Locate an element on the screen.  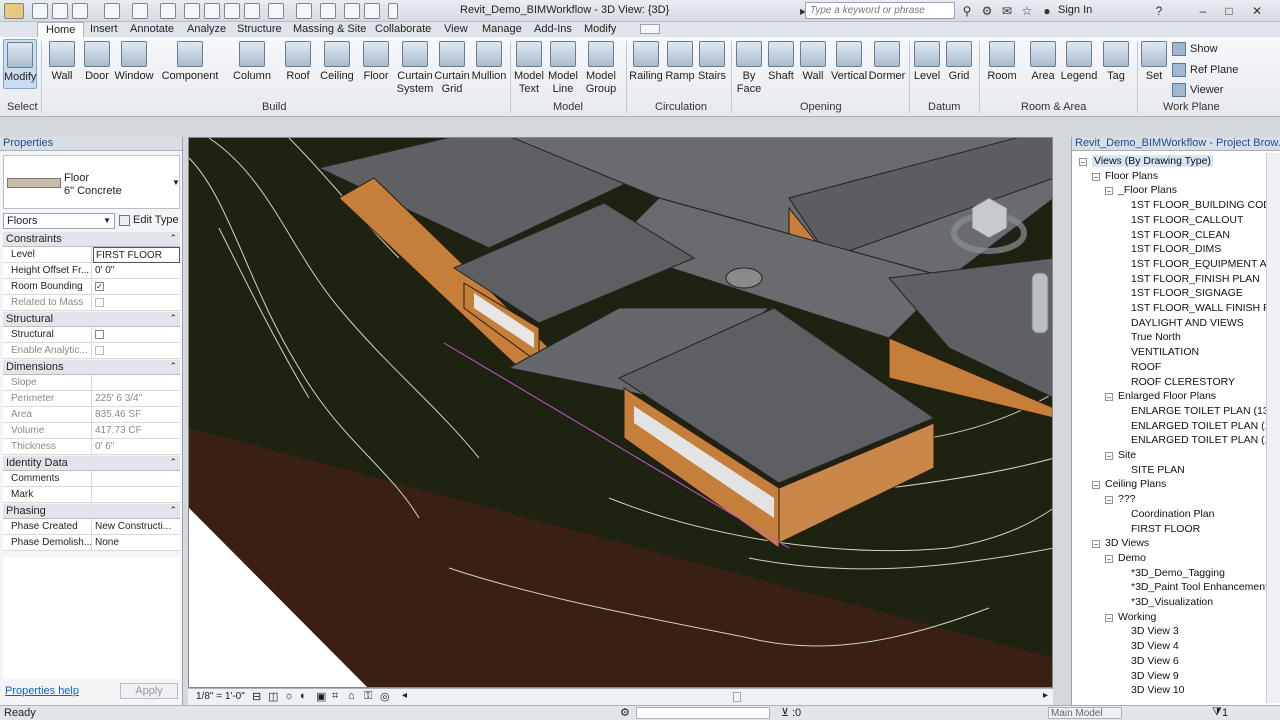
group-phasing: Phasing ⌃ is located at coordinates (91, 511).